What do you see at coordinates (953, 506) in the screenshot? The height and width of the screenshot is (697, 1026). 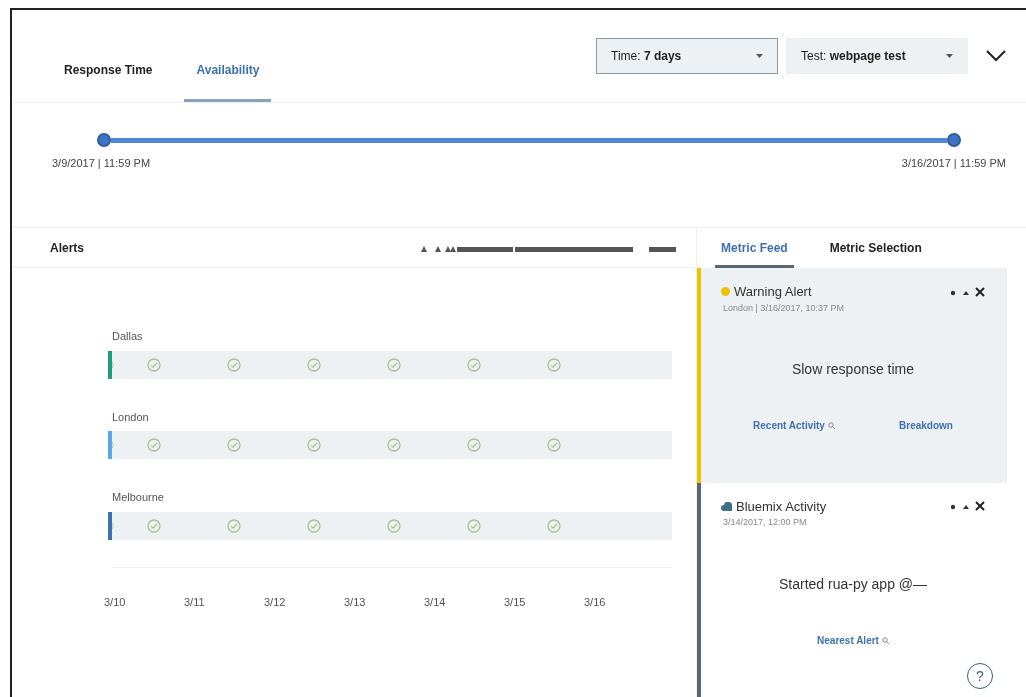 I see `dot-icon` at bounding box center [953, 506].